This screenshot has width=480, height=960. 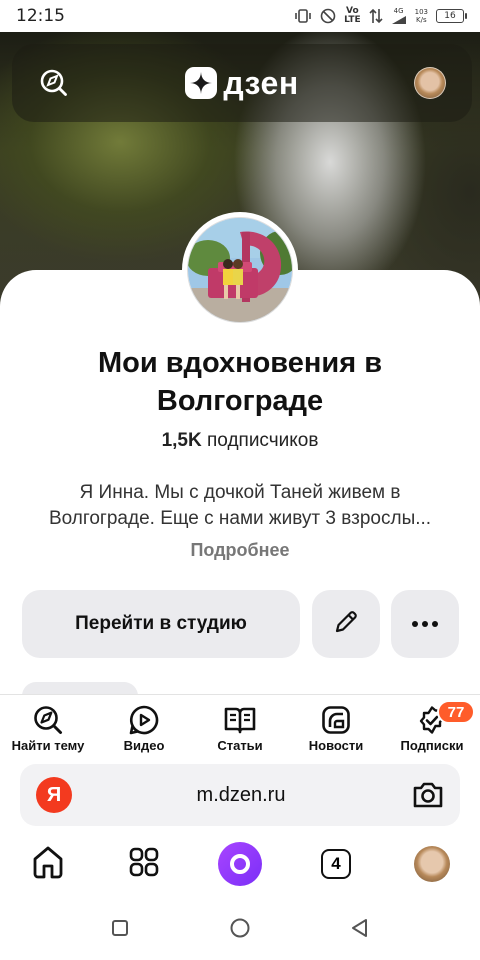 I want to click on top-bar: дзен, so click(x=242, y=83).